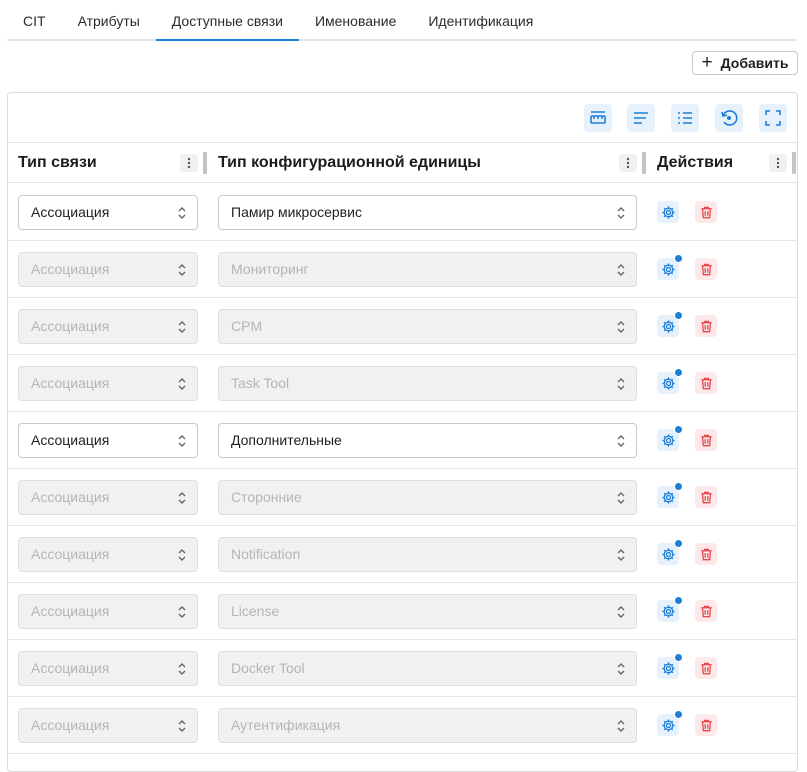 The width and height of the screenshot is (807, 772). What do you see at coordinates (270, 269) in the screenshot?
I see `ci-type-value: Мониторинг` at bounding box center [270, 269].